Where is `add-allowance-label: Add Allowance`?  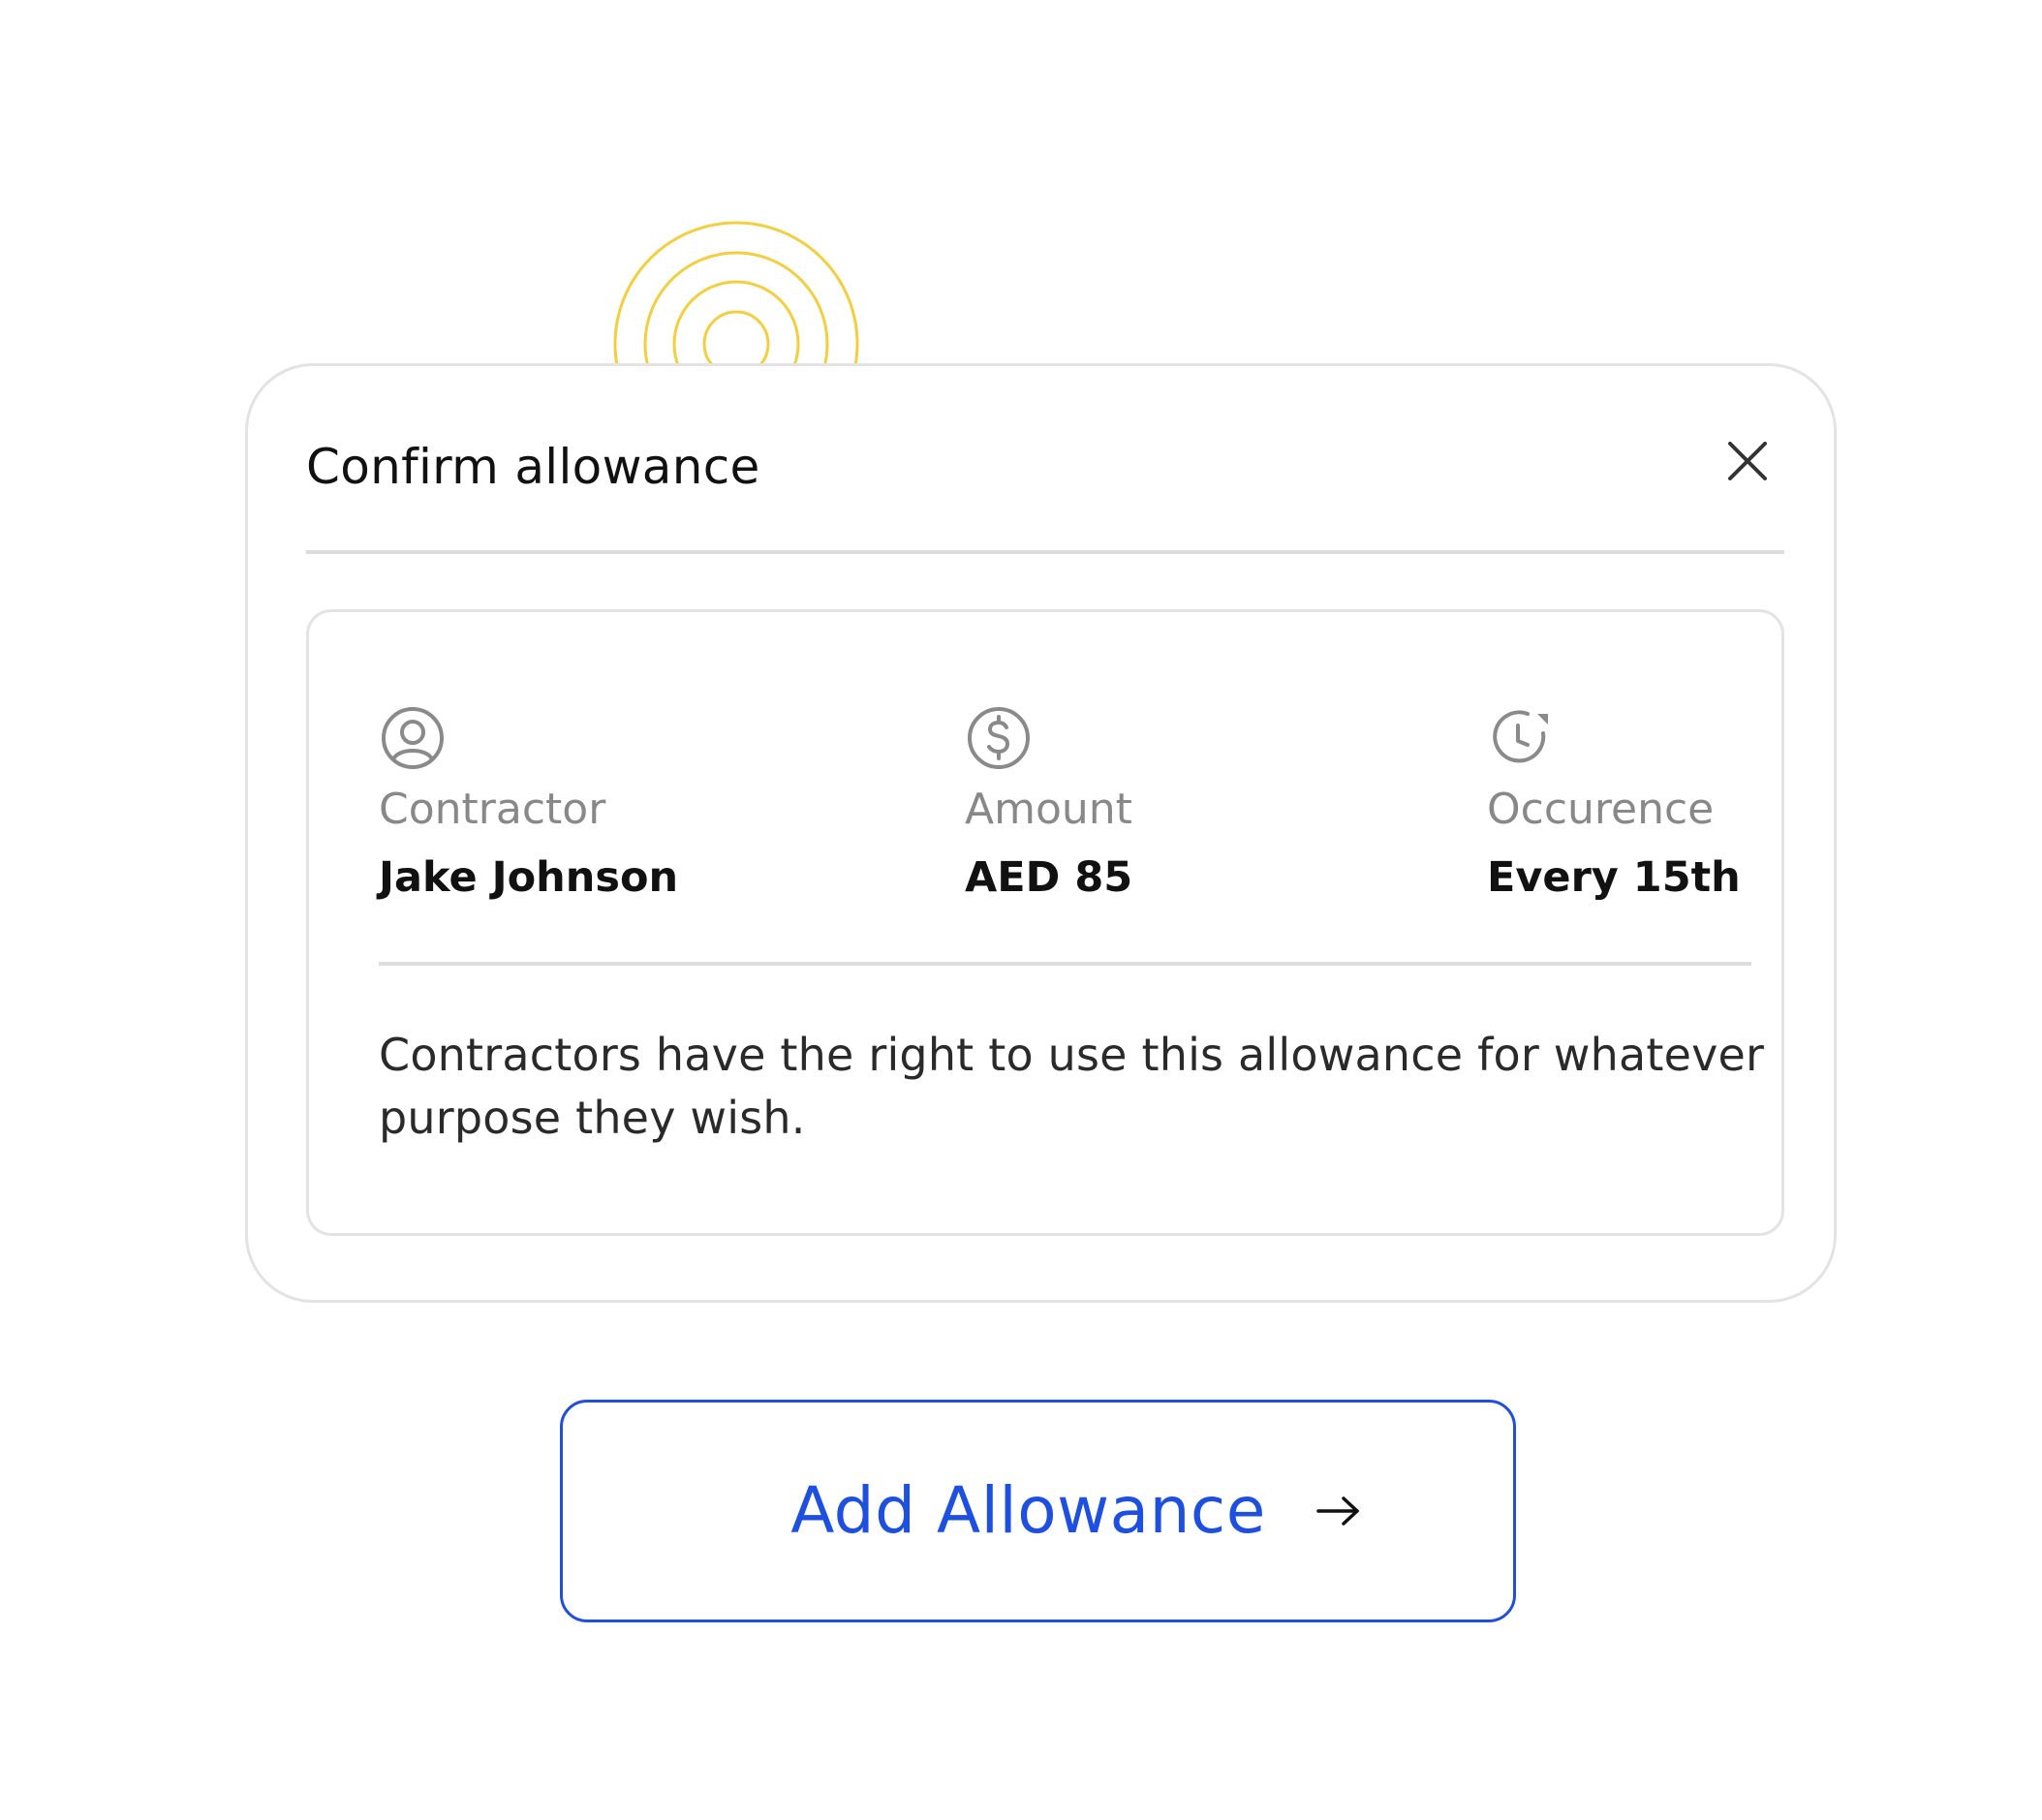
add-allowance-label: Add Allowance is located at coordinates (1028, 1511).